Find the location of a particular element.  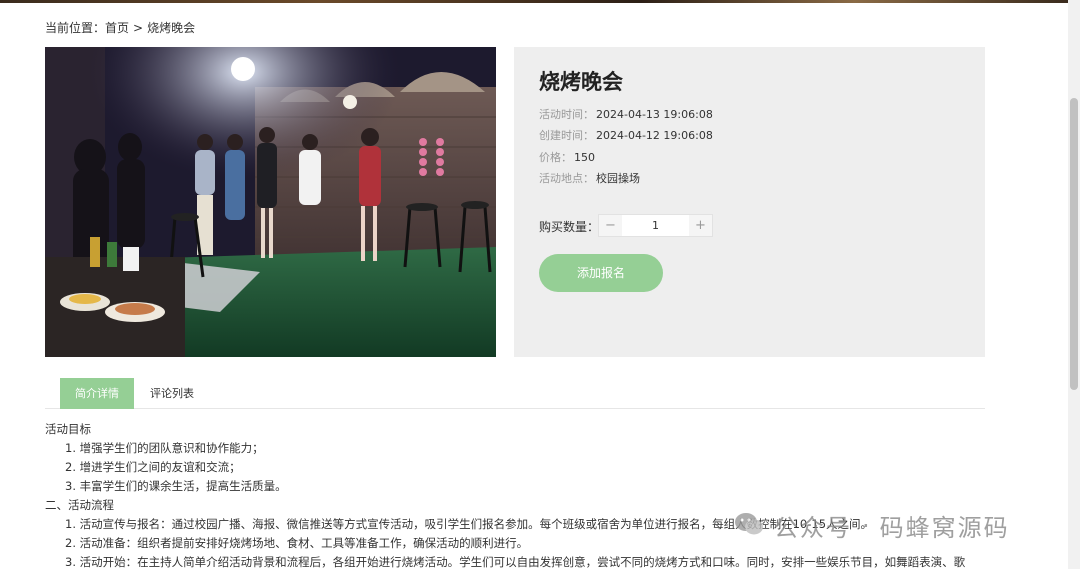

decrease-quantity-button: − is located at coordinates (610, 225).